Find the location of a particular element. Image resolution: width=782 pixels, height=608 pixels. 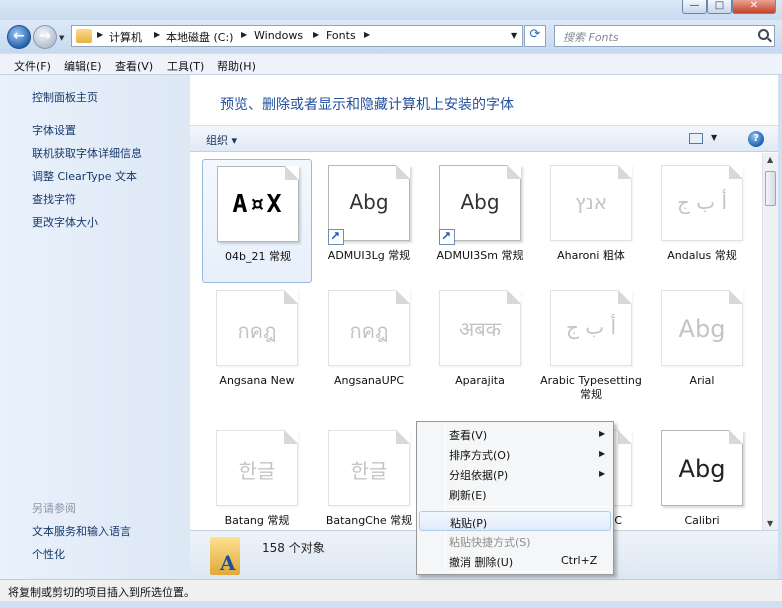

font-tile: أ ب ج Andalus 常规 is located at coordinates (702, 221).